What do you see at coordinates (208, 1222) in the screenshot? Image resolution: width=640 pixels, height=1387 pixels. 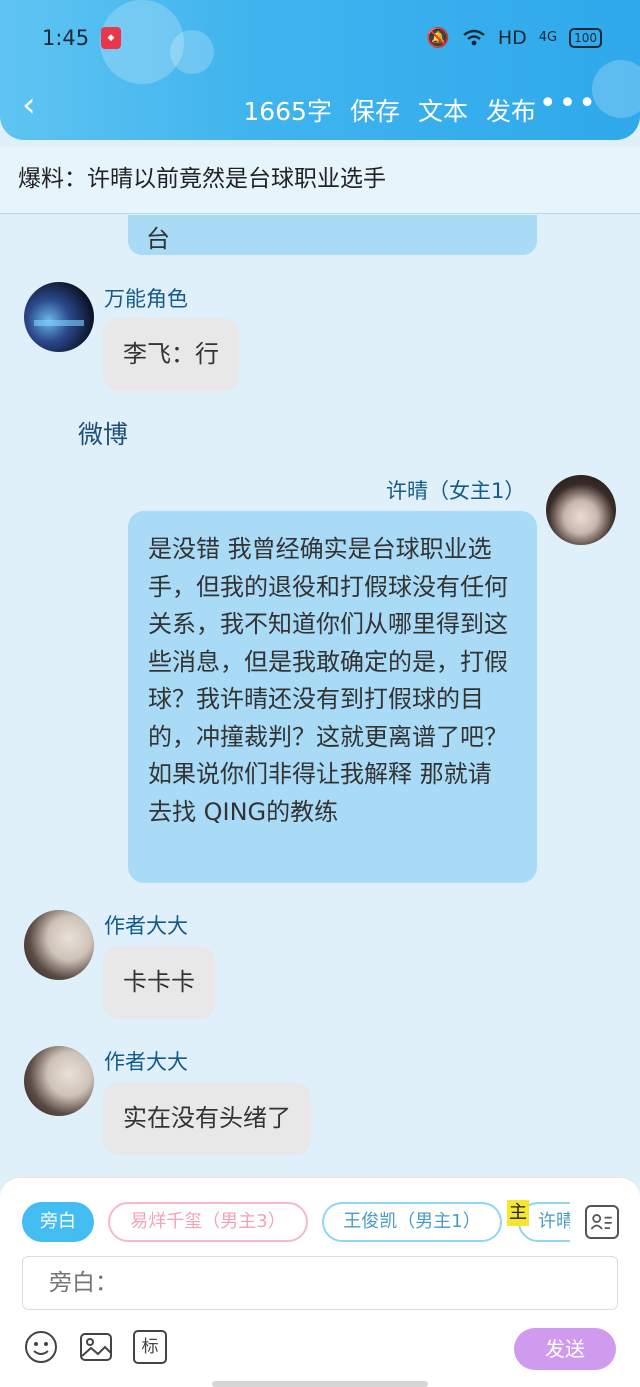 I see `role-chip: 易烊千玺（男主3）` at bounding box center [208, 1222].